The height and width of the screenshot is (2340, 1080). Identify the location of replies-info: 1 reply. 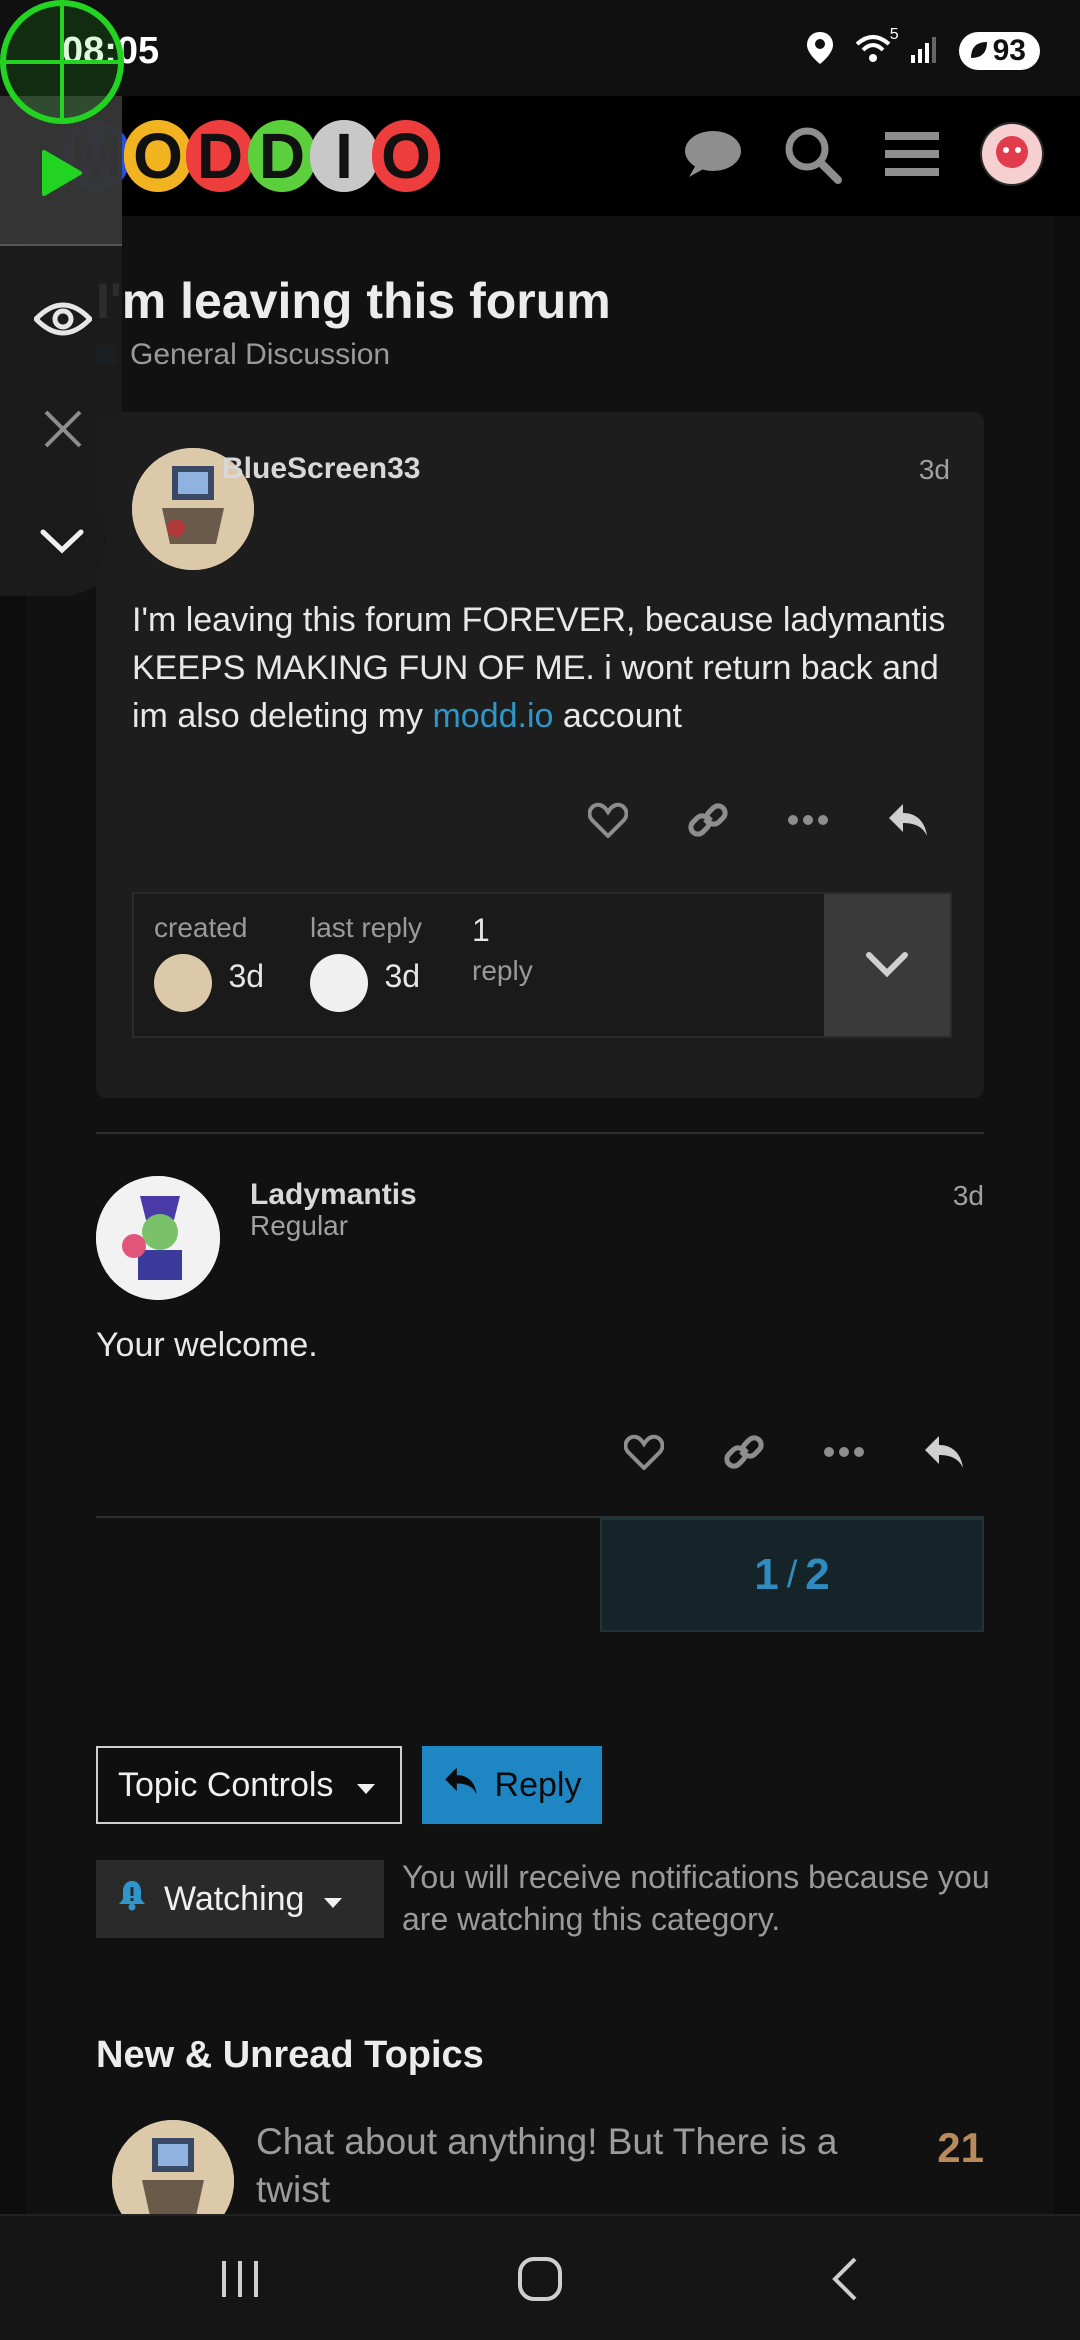
(502, 949).